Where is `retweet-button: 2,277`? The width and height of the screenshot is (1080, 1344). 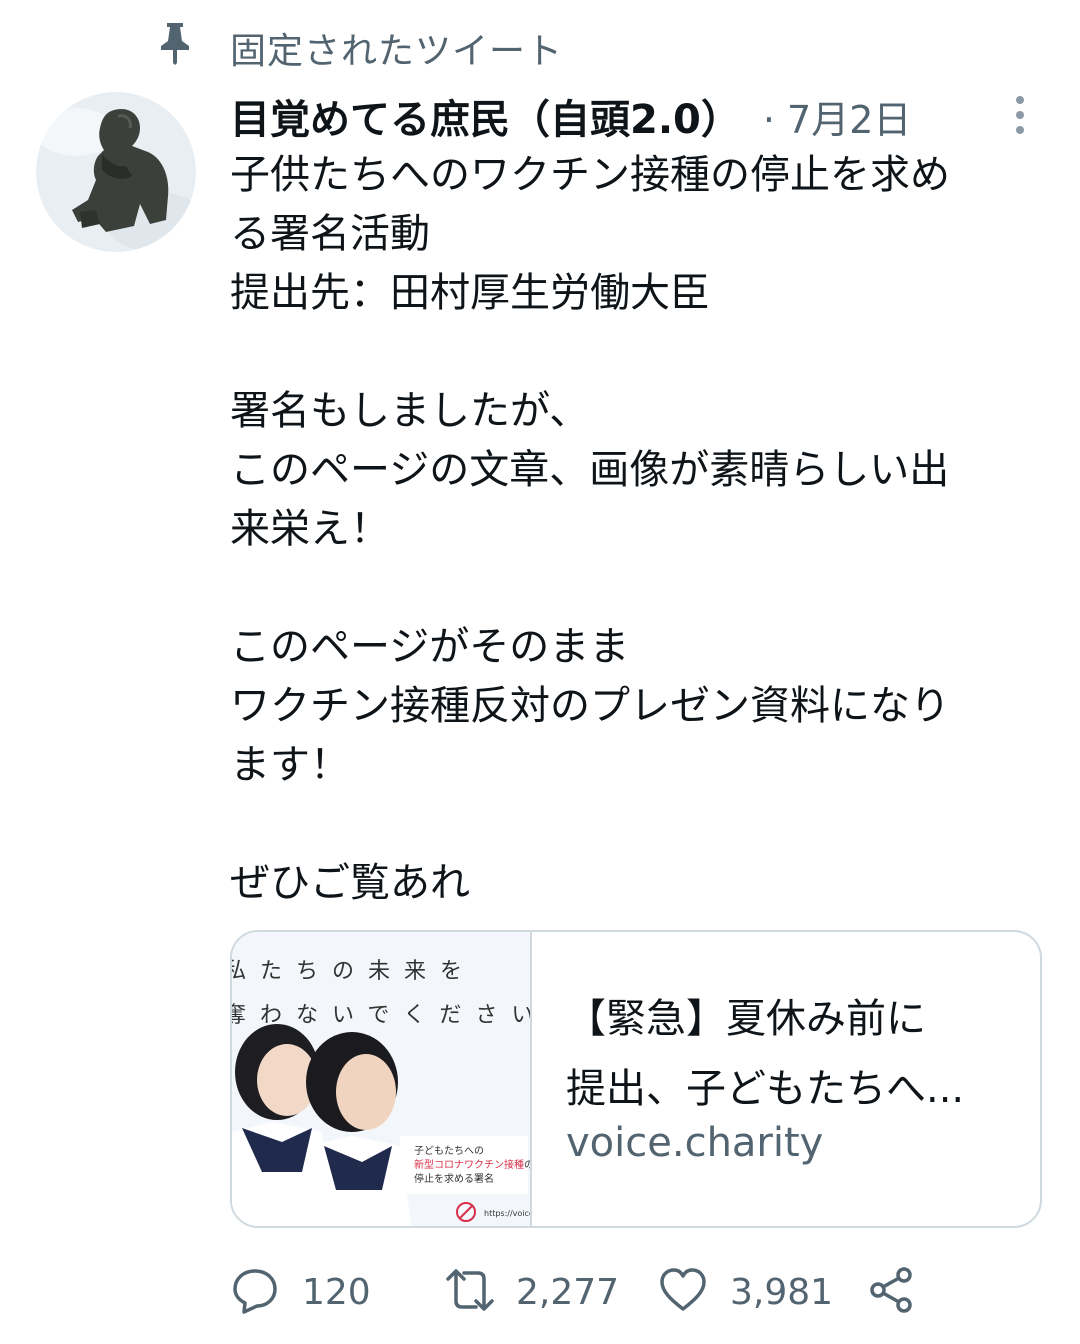 retweet-button: 2,277 is located at coordinates (530, 1292).